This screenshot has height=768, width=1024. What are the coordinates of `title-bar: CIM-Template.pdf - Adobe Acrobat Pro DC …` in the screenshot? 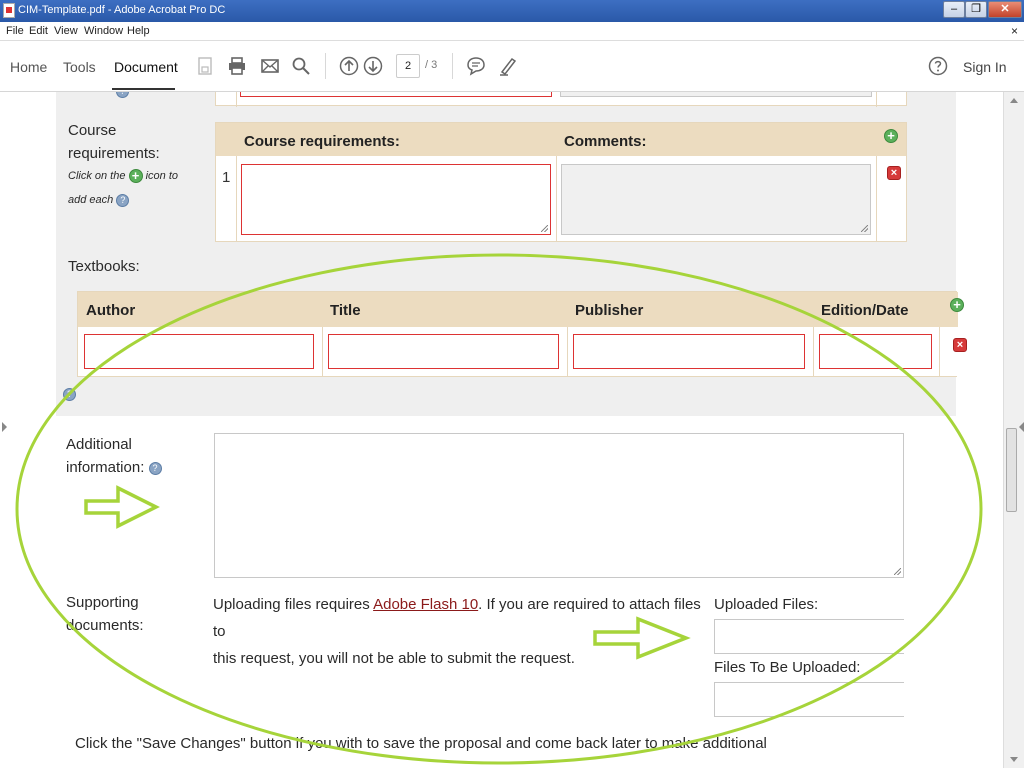 It's located at (512, 11).